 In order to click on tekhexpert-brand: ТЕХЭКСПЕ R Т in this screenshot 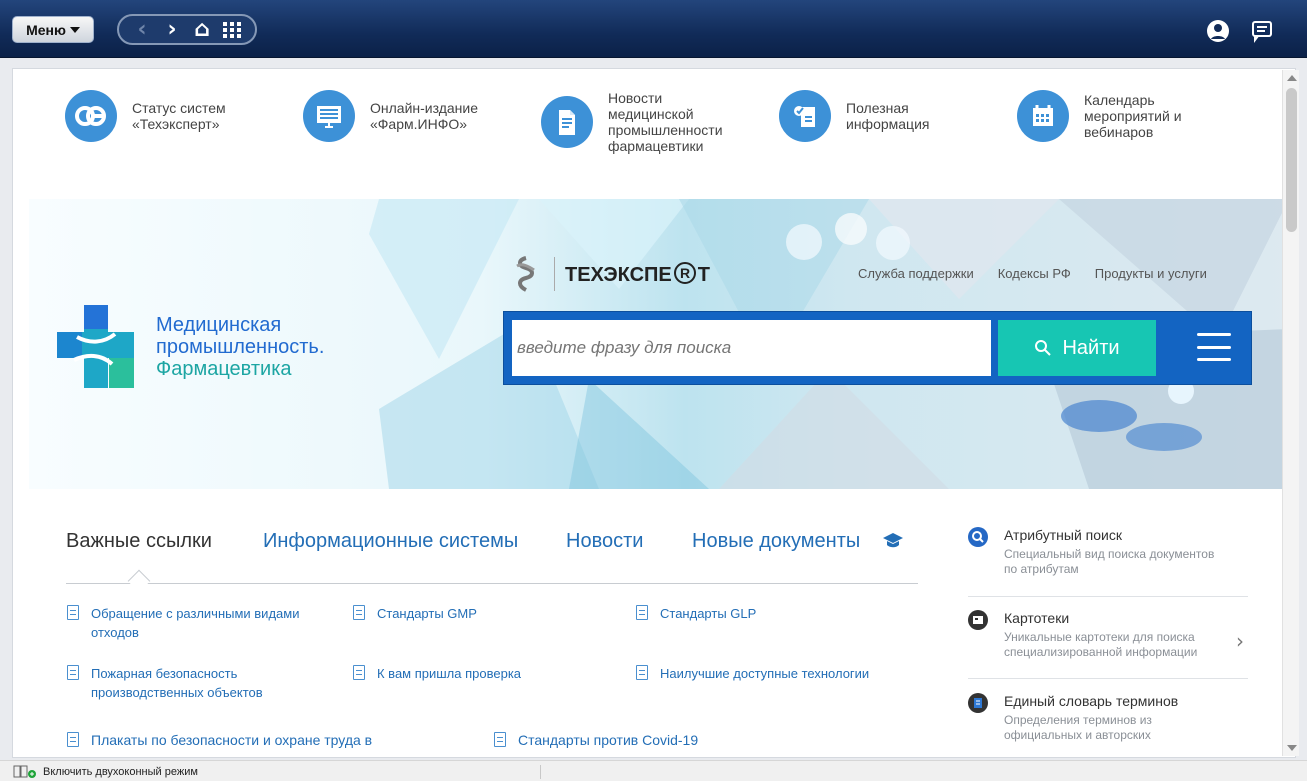, I will do `click(609, 274)`.